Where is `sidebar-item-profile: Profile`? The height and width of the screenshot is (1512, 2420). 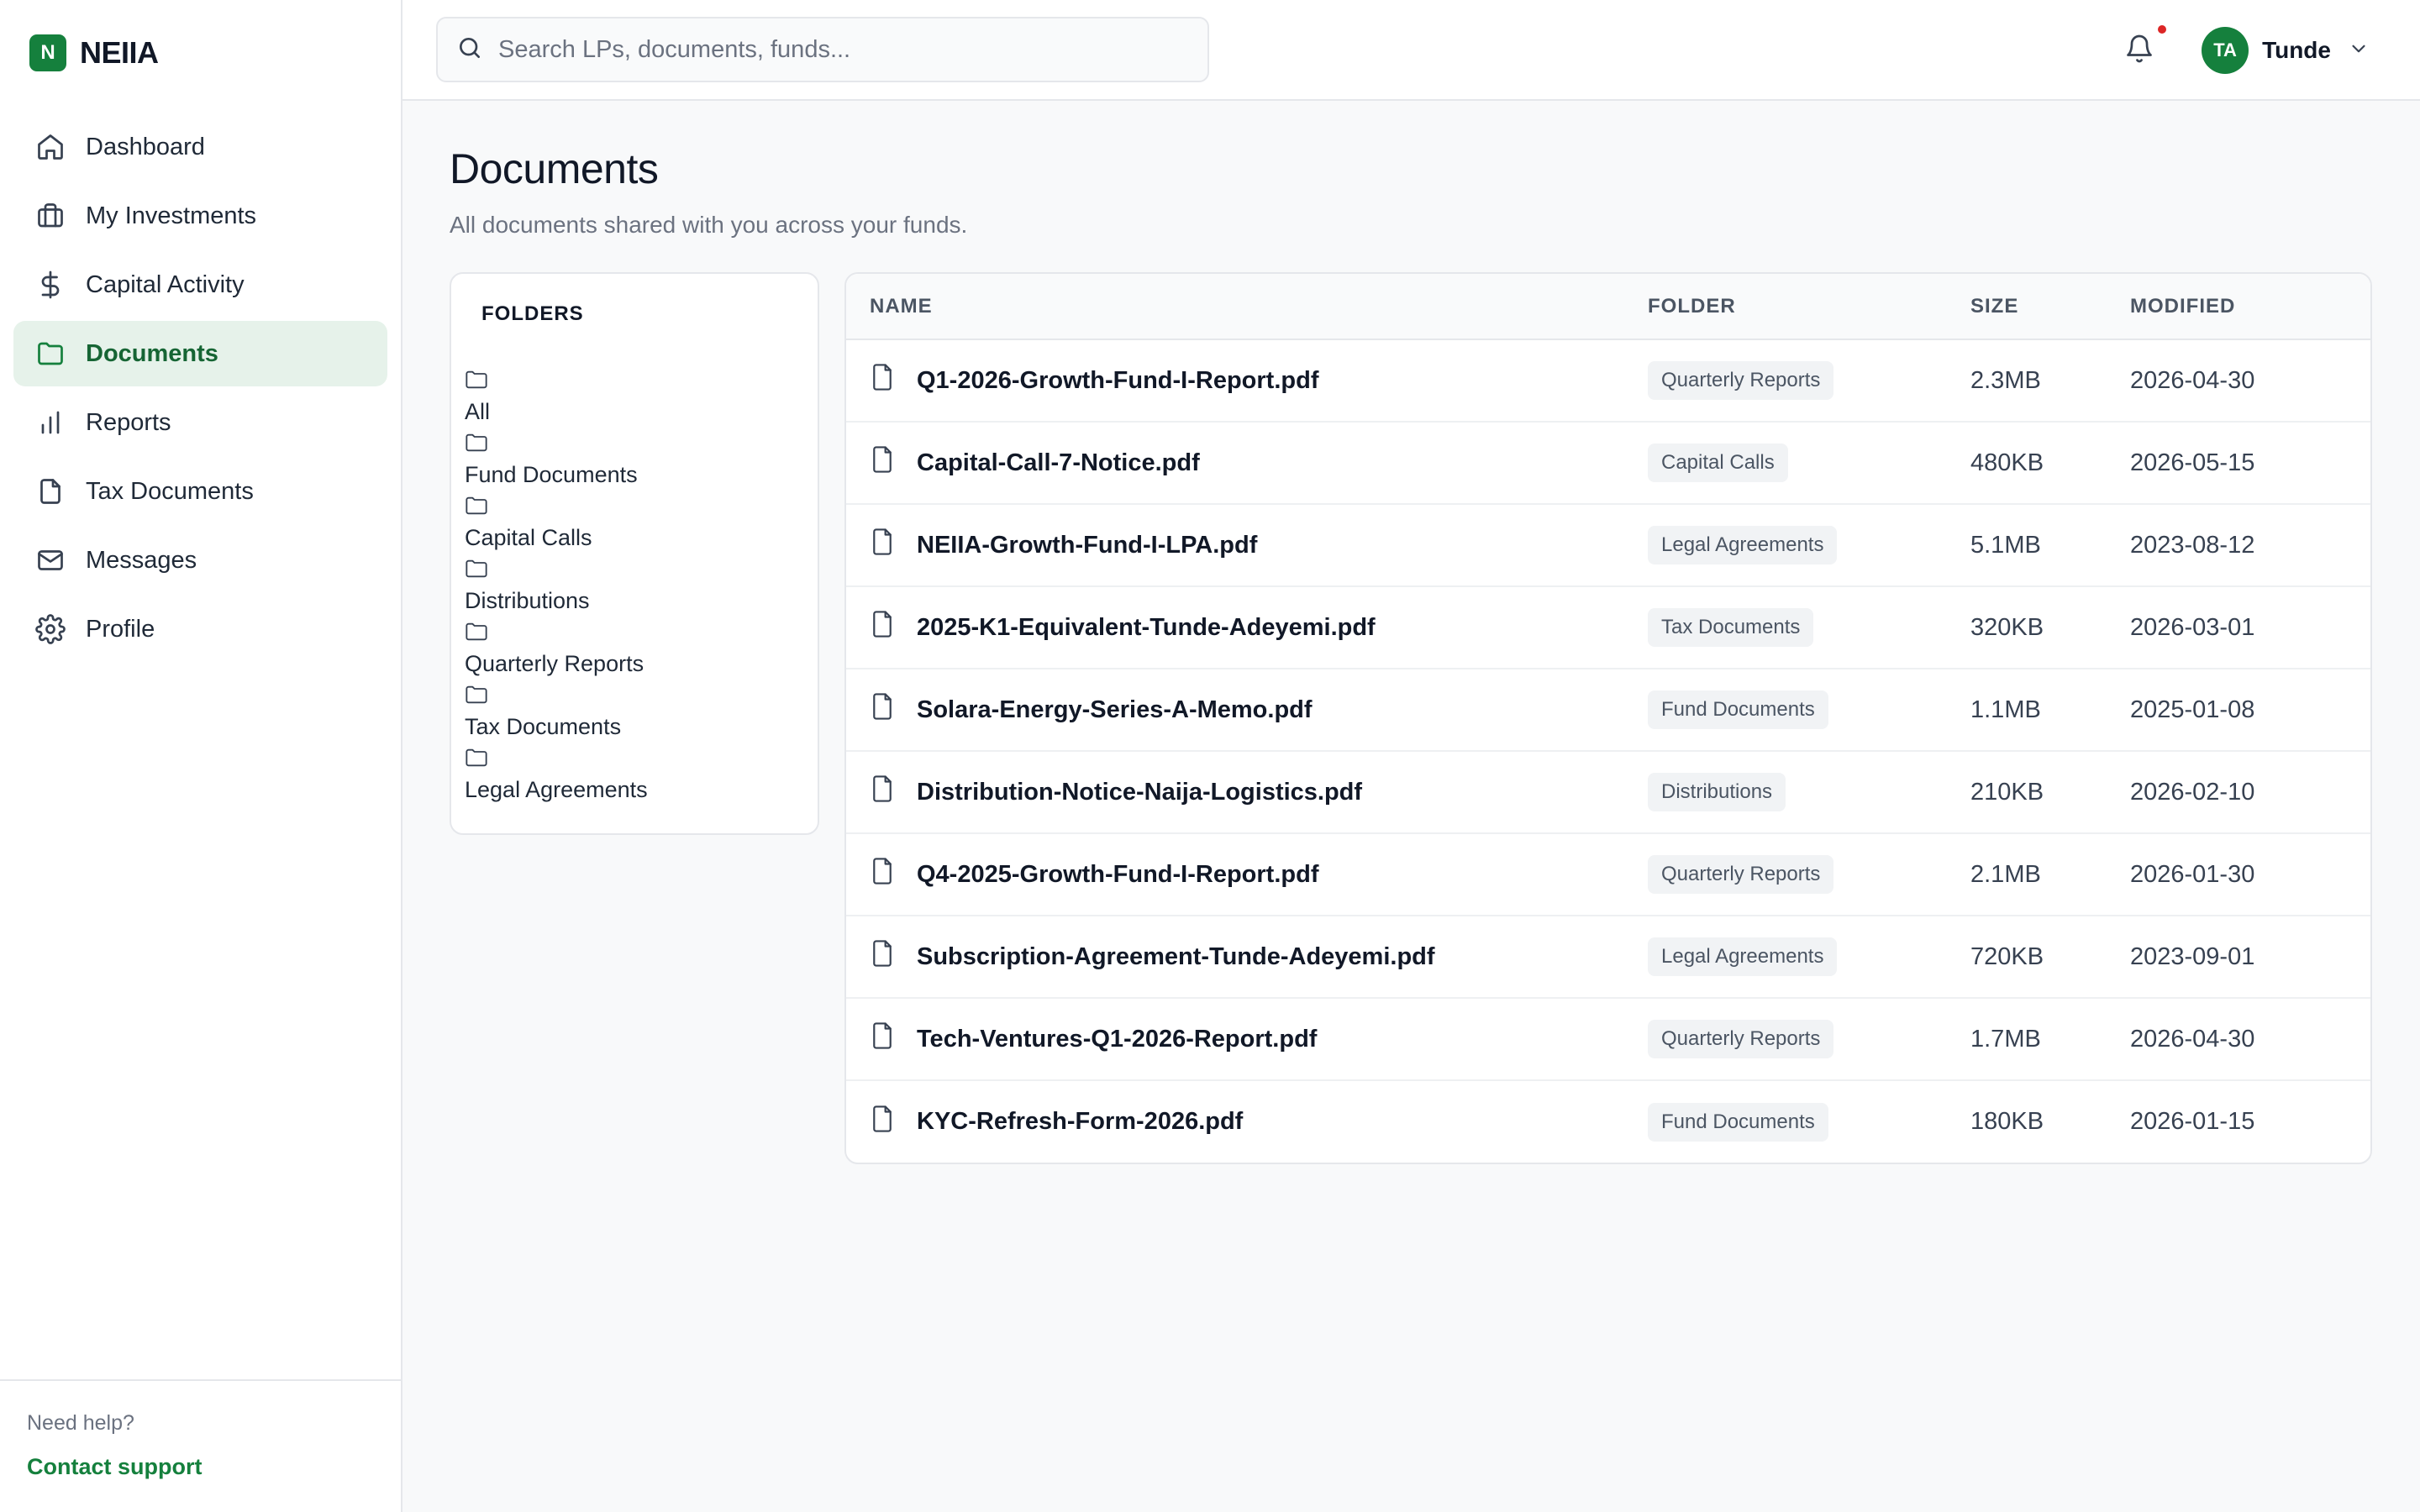
sidebar-item-profile: Profile is located at coordinates (200, 629).